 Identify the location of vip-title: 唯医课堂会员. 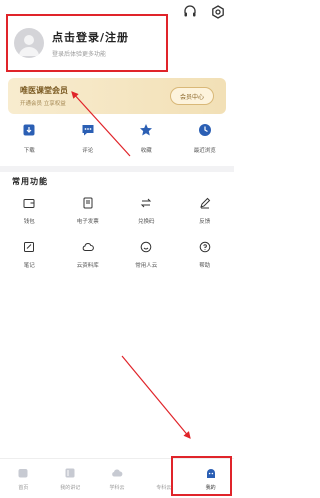
(44, 90).